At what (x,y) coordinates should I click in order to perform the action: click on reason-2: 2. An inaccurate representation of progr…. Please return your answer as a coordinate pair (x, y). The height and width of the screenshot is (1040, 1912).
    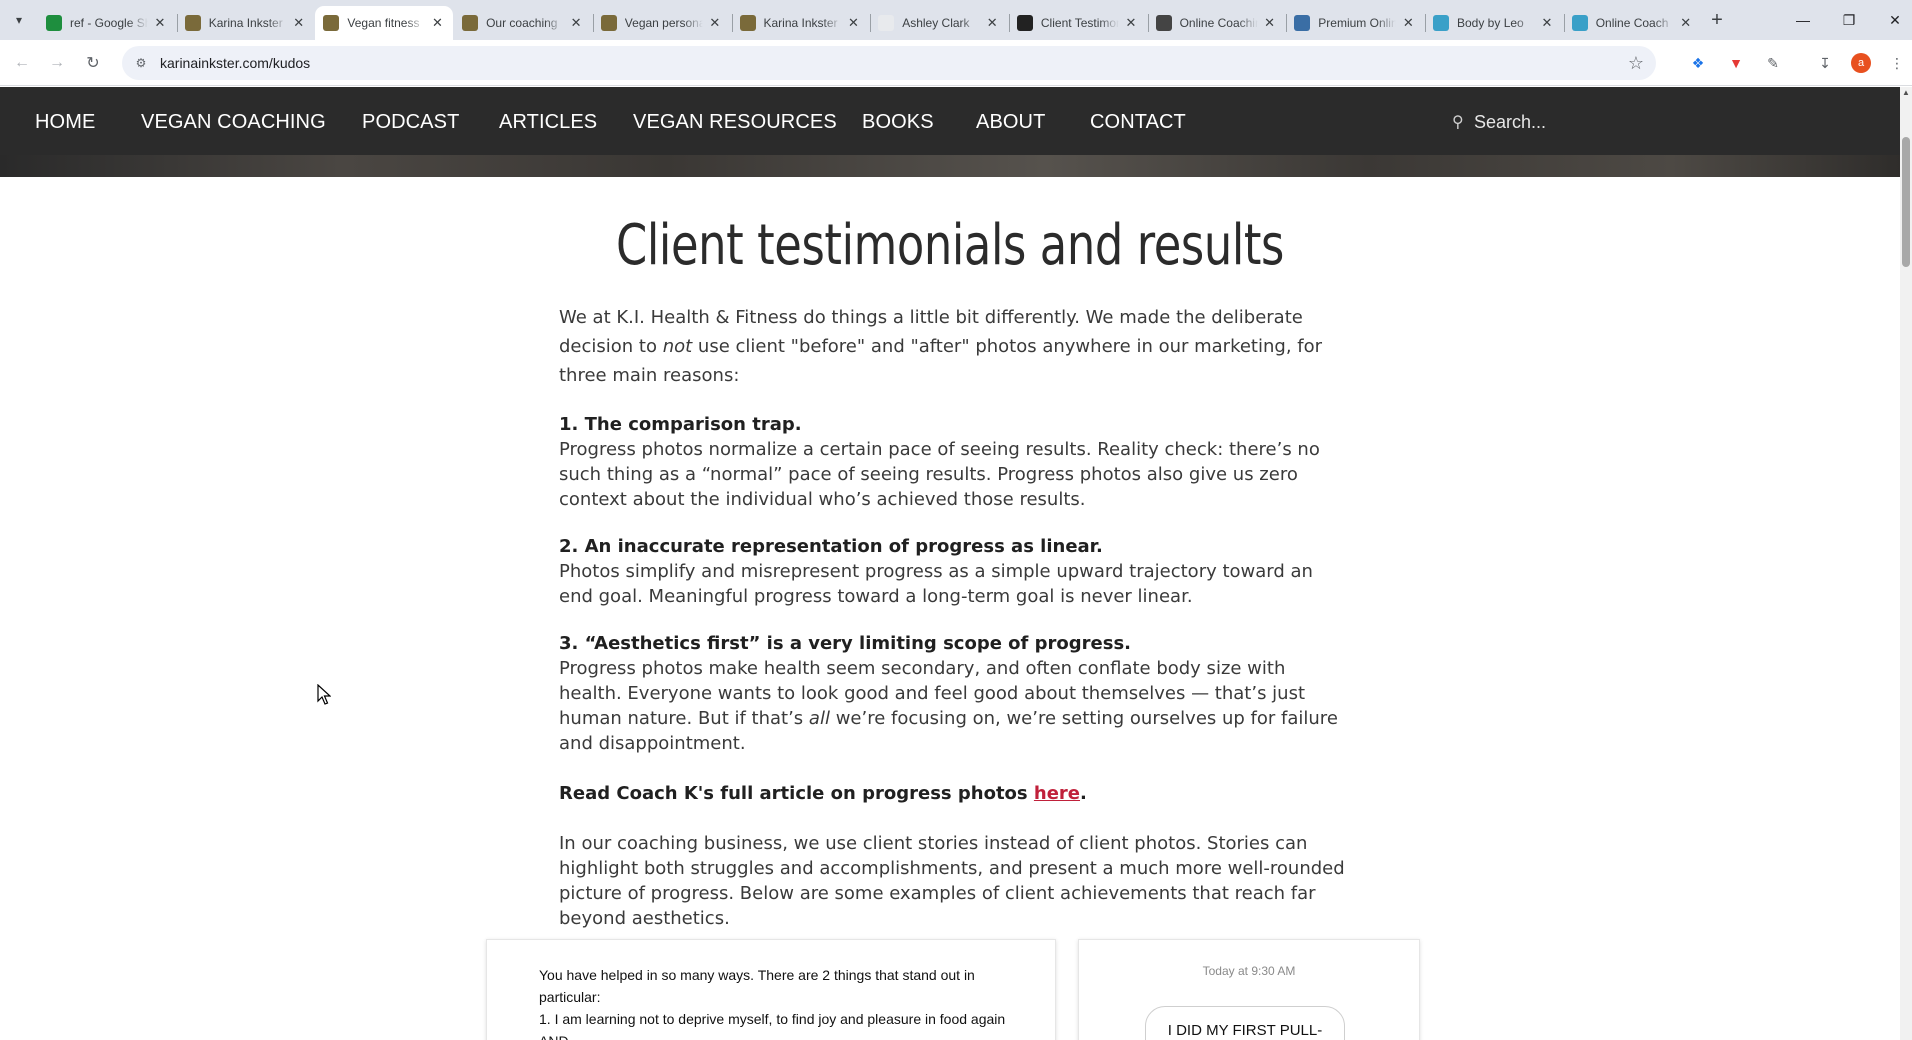
    Looking at the image, I should click on (954, 571).